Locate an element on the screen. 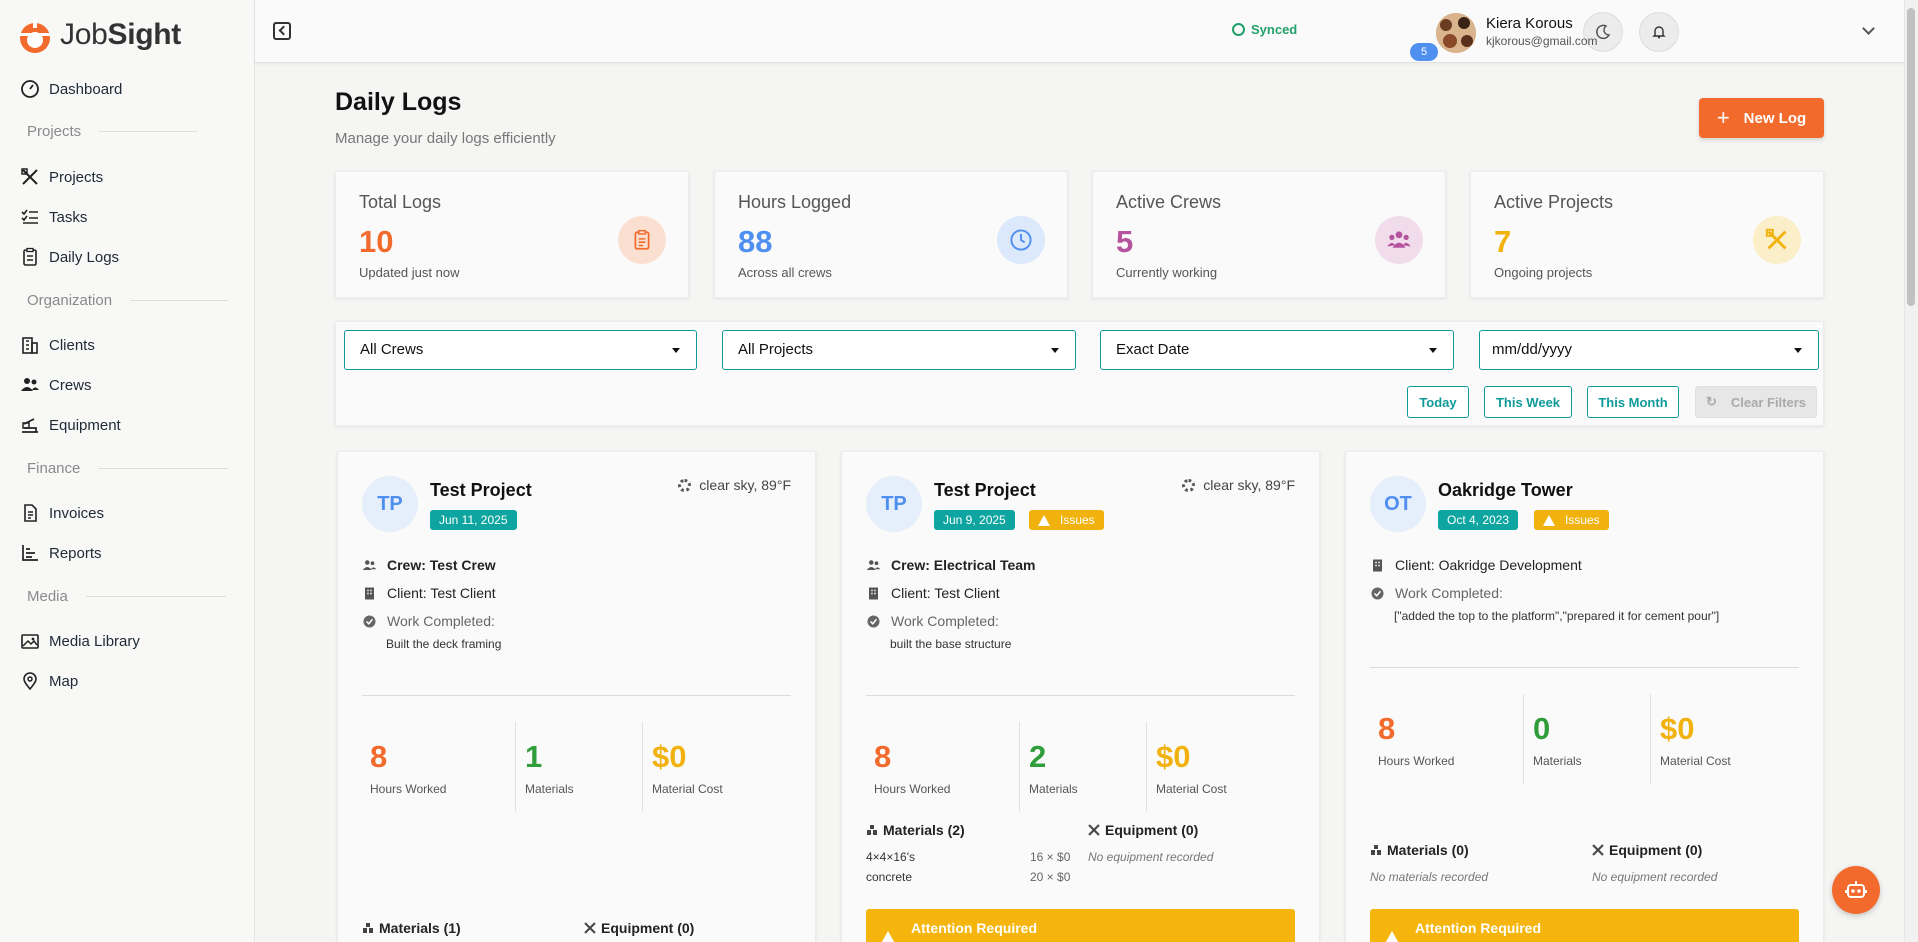  materials-metric: 2 Materials is located at coordinates (1053, 767).